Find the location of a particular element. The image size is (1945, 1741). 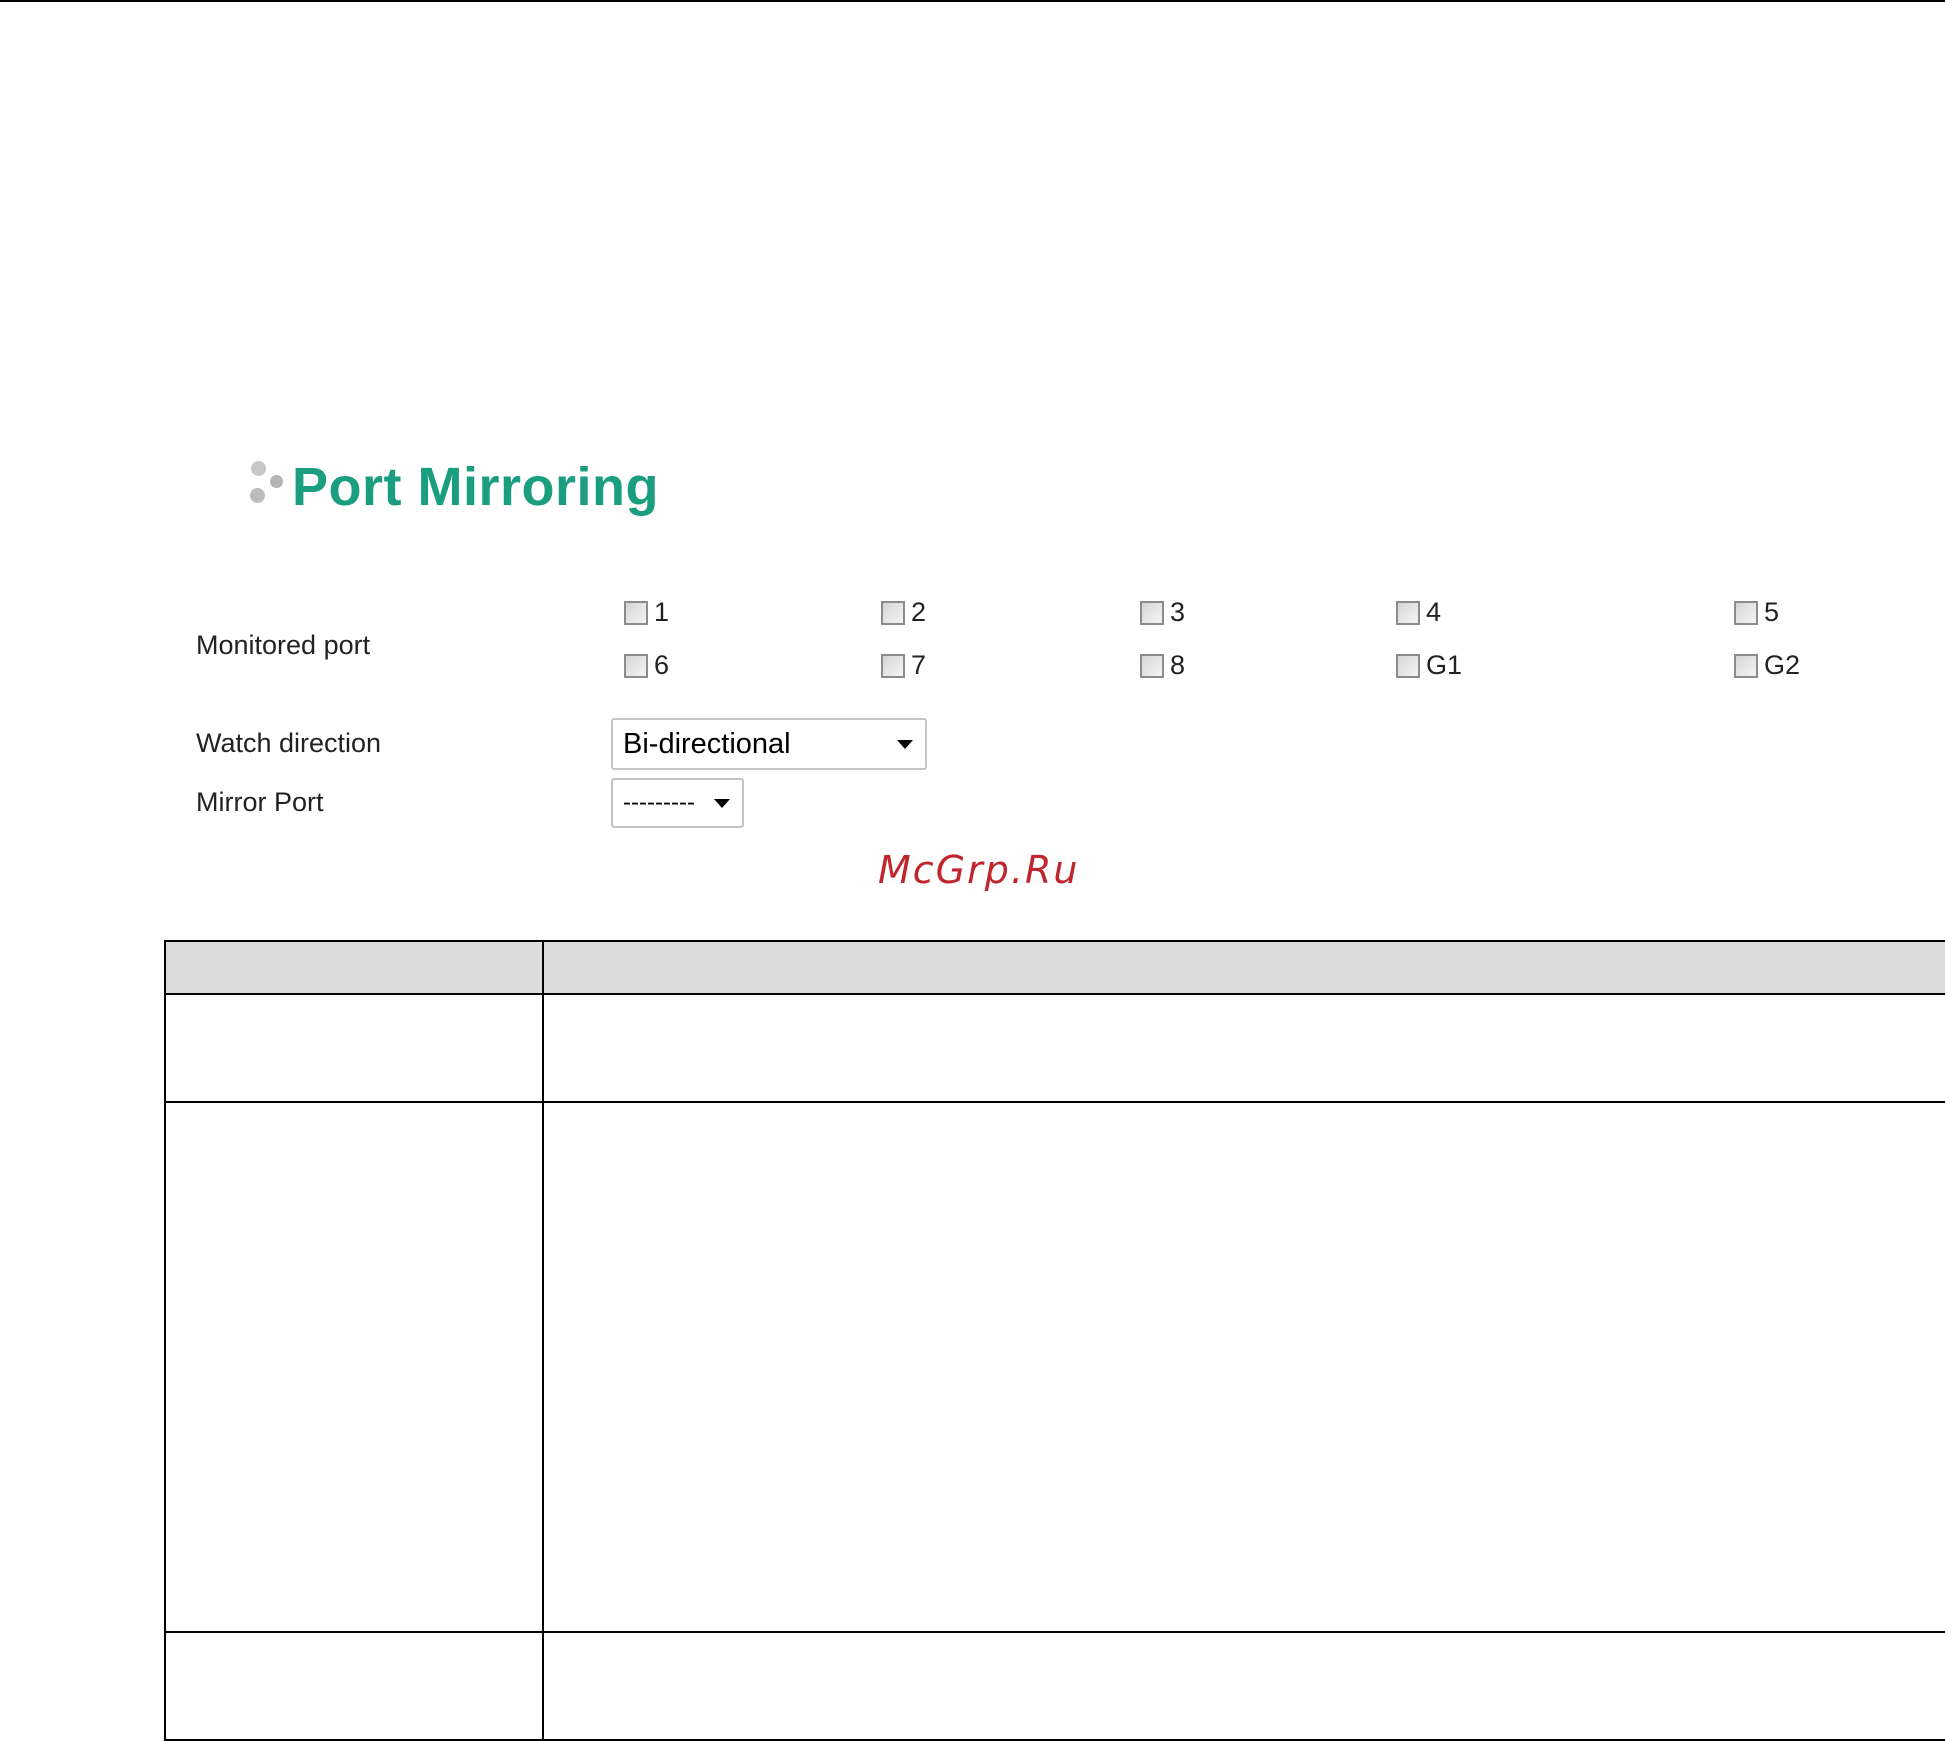

port-checkbox-g2: G2 is located at coordinates (1767, 665).